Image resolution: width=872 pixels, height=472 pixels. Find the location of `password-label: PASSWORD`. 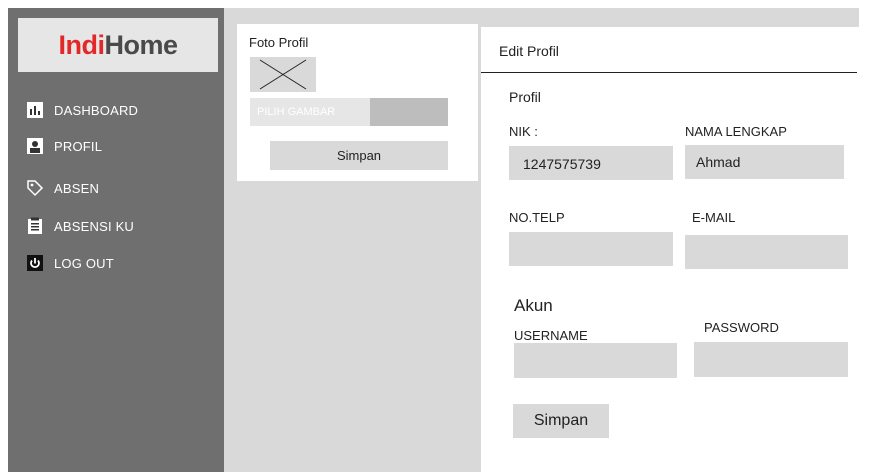

password-label: PASSWORD is located at coordinates (741, 327).